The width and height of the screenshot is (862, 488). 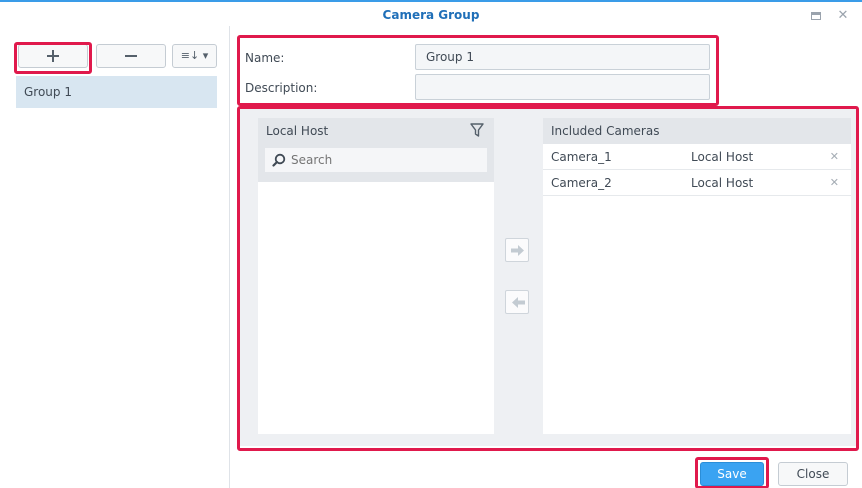 I want to click on remove-camera-button, so click(x=517, y=302).